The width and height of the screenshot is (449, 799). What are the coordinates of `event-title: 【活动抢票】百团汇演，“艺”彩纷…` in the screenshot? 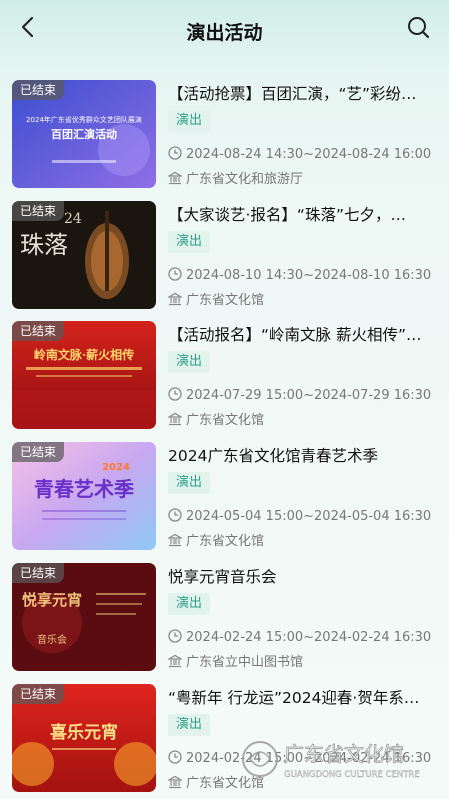 It's located at (292, 94).